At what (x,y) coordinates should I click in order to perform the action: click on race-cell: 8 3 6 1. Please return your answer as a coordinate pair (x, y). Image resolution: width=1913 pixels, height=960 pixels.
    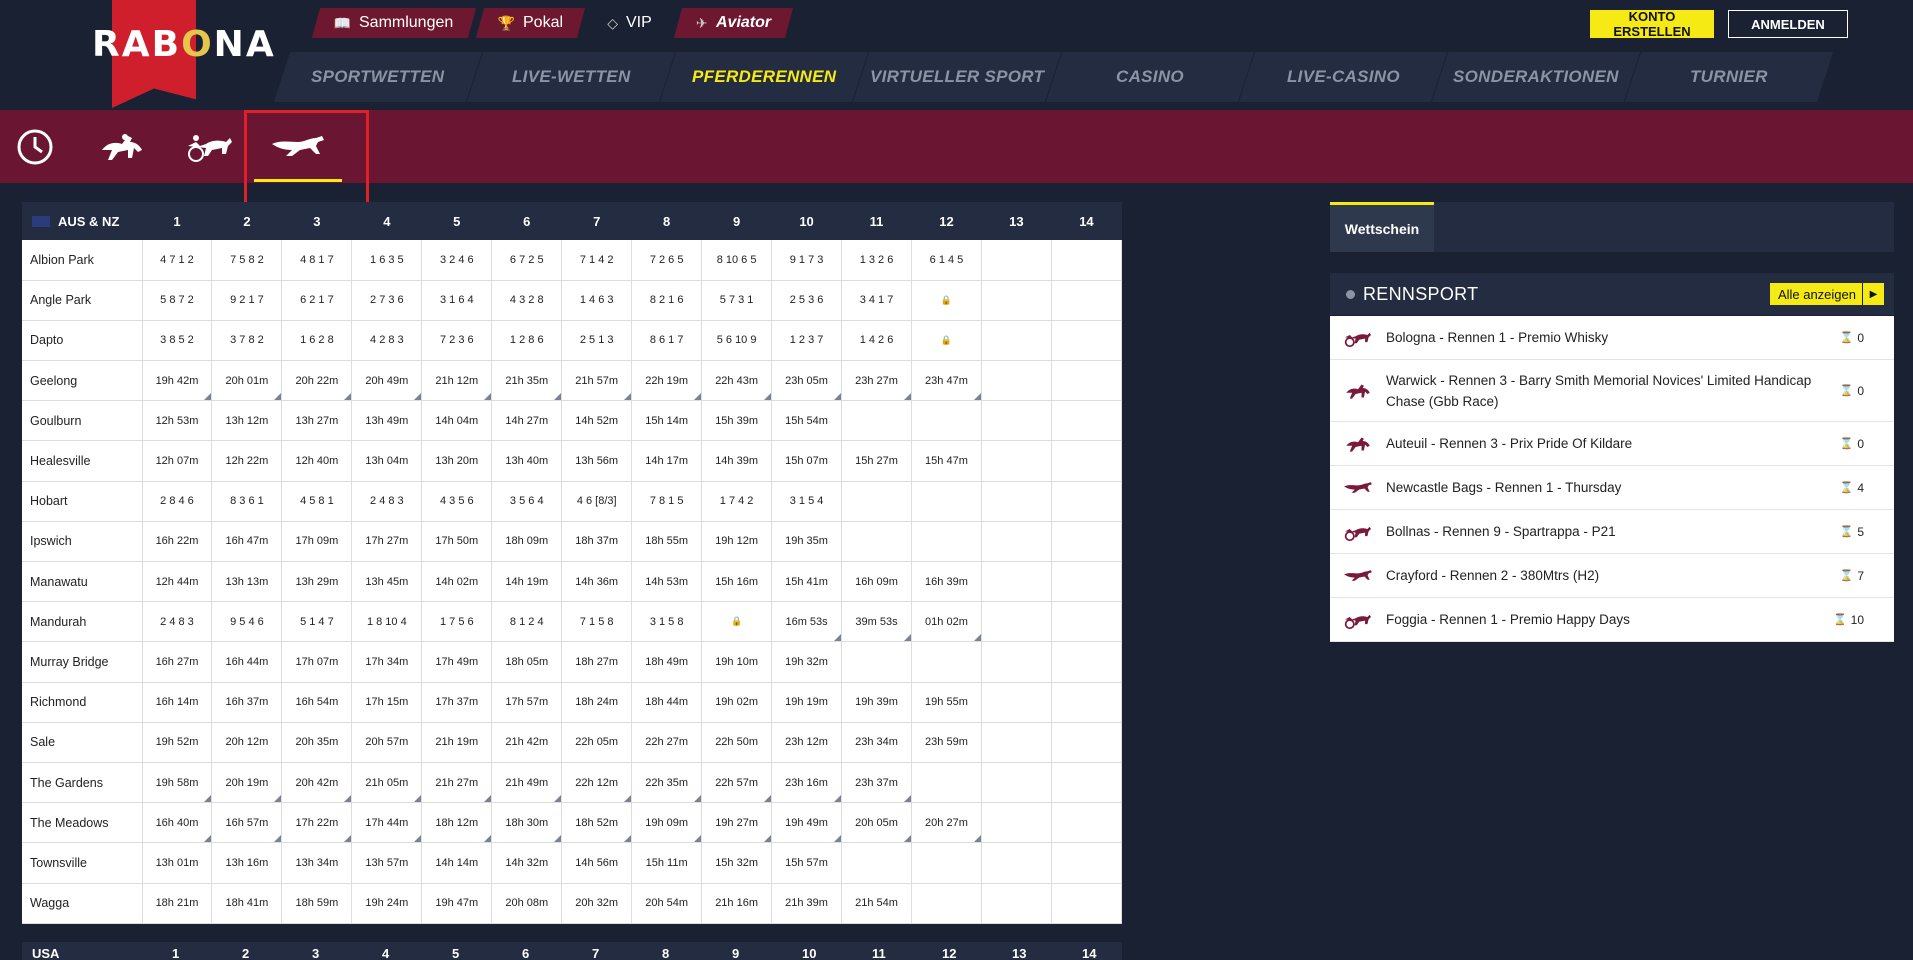
    Looking at the image, I should click on (247, 501).